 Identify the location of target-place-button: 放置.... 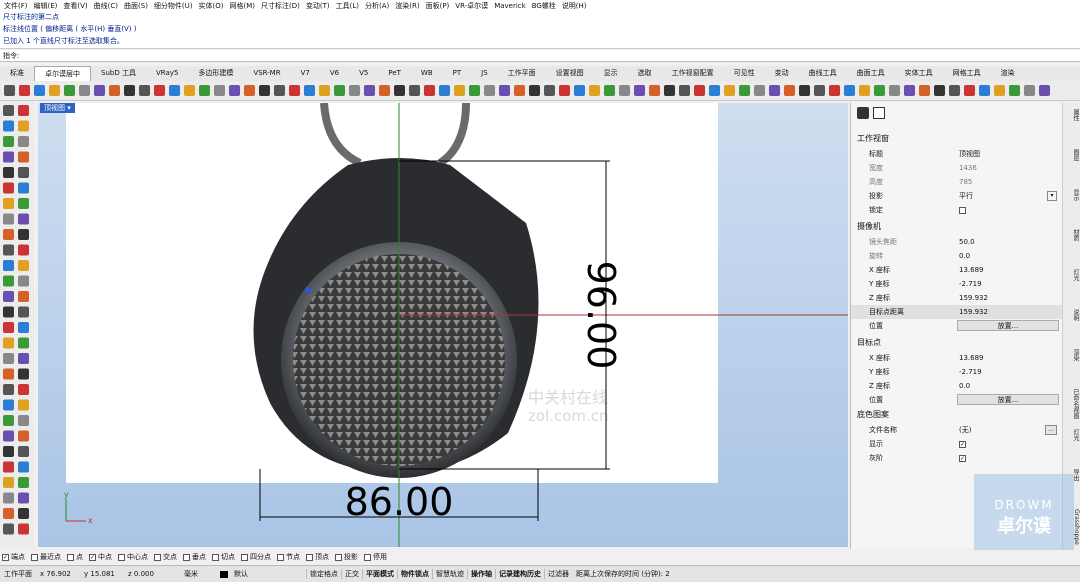
(1008, 399).